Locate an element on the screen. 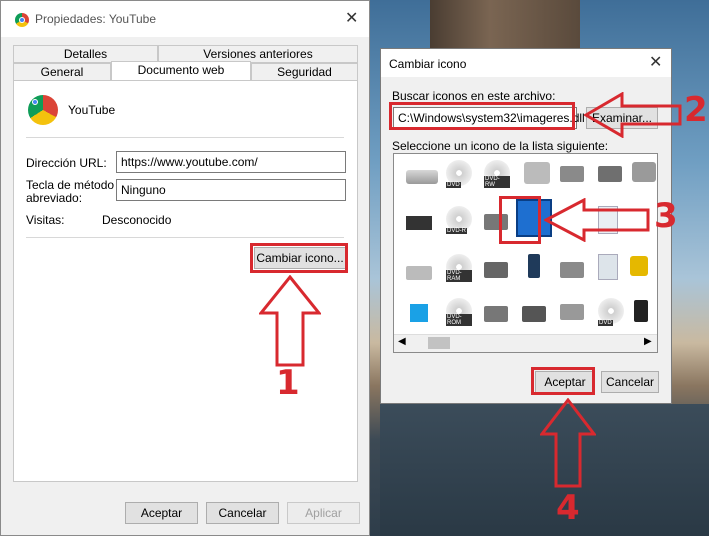 This screenshot has width=709, height=536. annotation-number-1: 1 is located at coordinates (288, 383).